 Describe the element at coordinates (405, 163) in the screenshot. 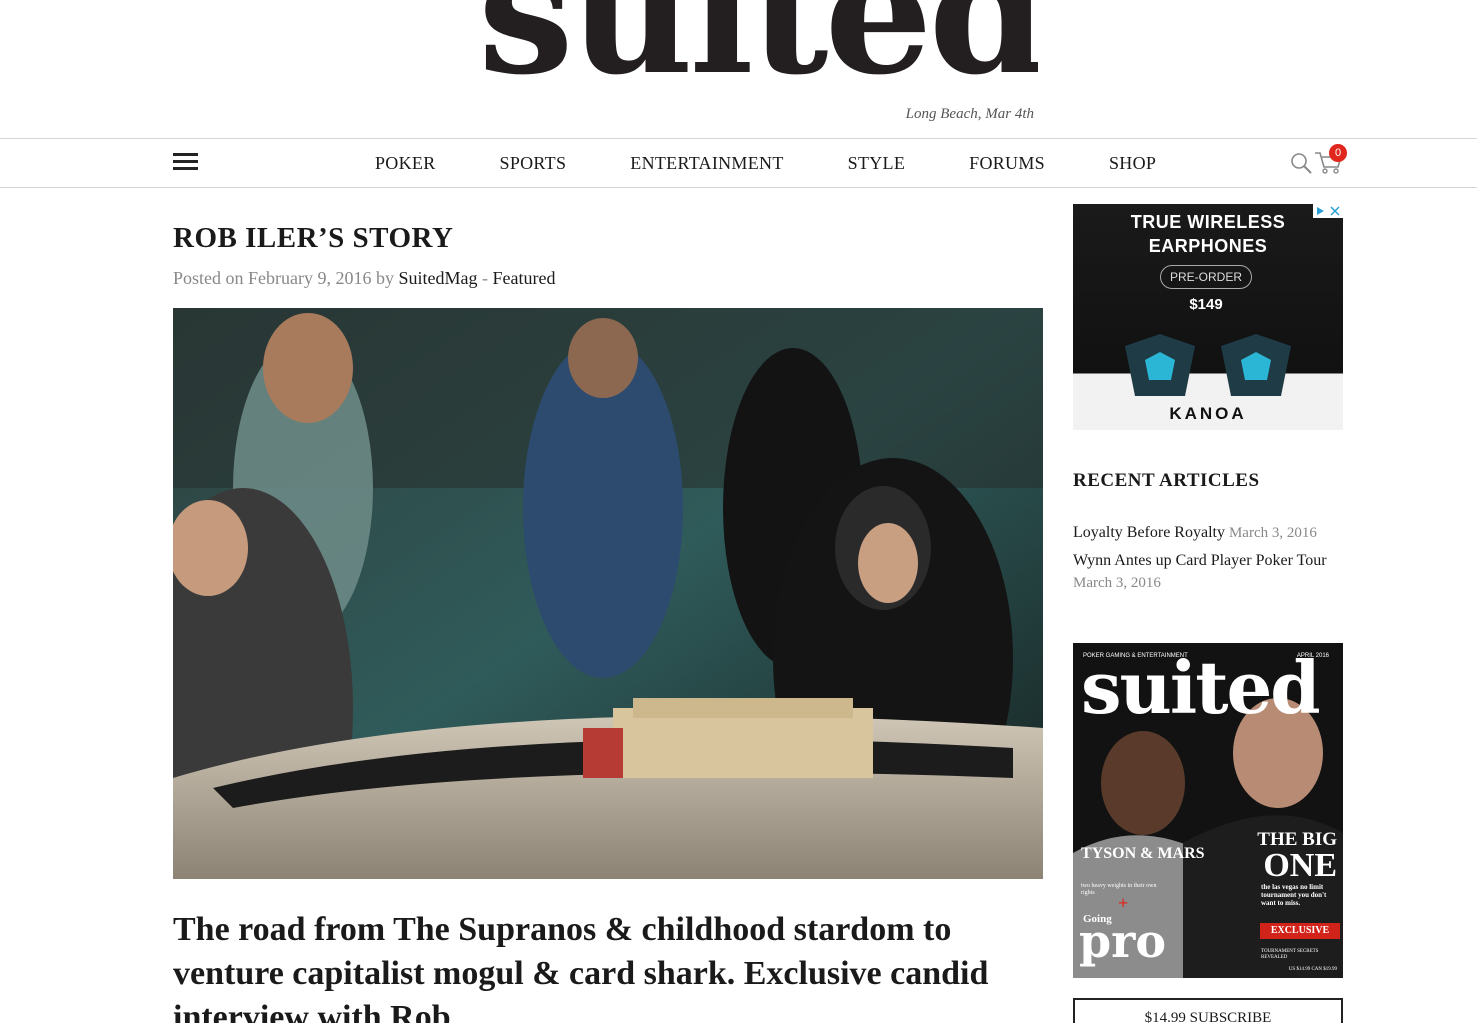

I see `nav-item-poker: POKER` at that location.